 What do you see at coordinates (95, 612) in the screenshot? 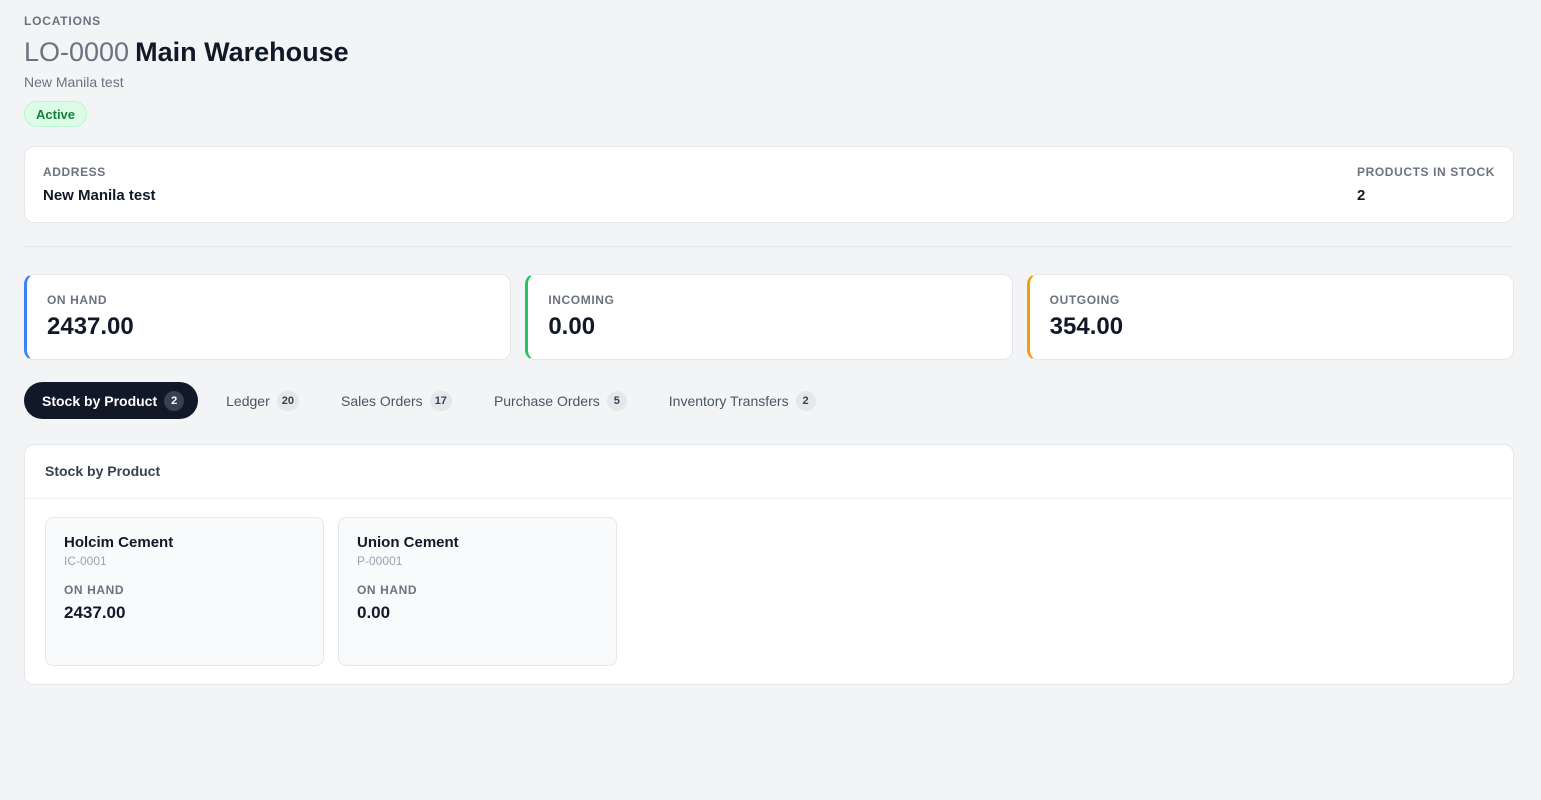
I see `product-on-hand-value: 2437.00` at bounding box center [95, 612].